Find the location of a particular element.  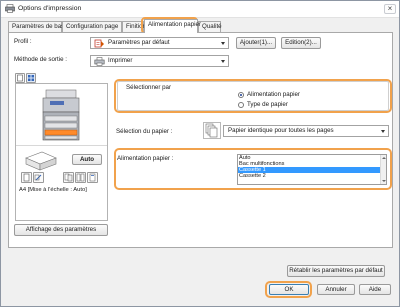

printer-illustration-icon is located at coordinates (61, 115).